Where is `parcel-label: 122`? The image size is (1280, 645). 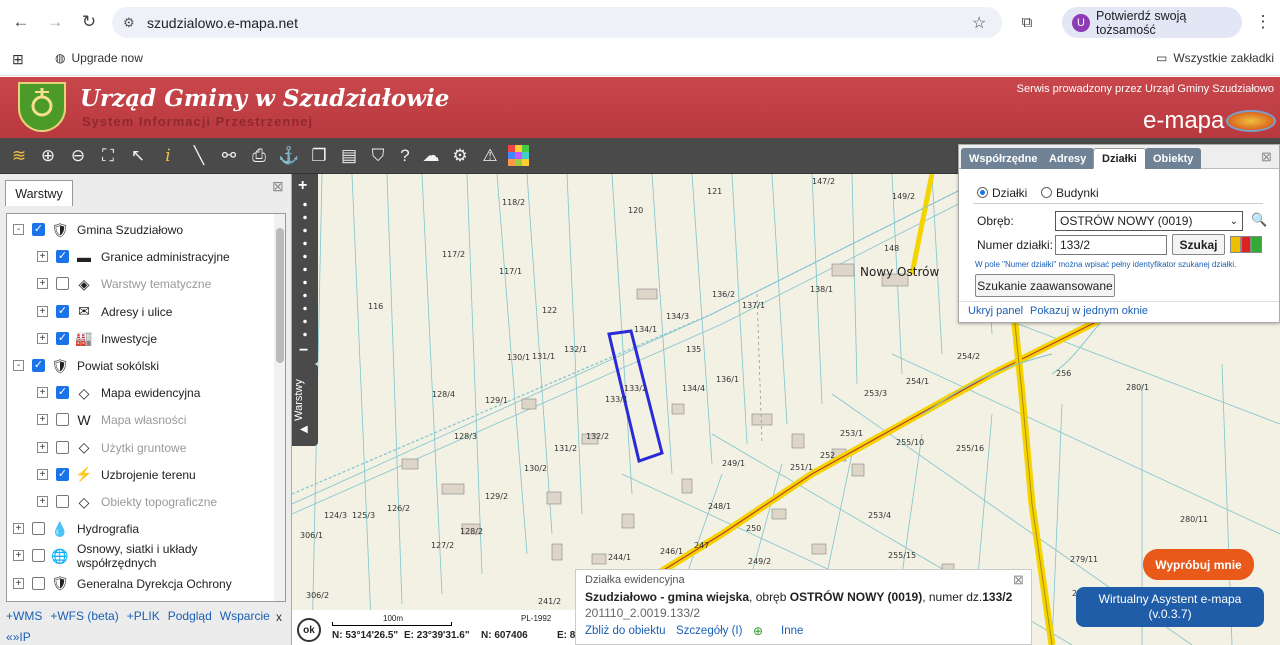
parcel-label: 122 is located at coordinates (549, 310).